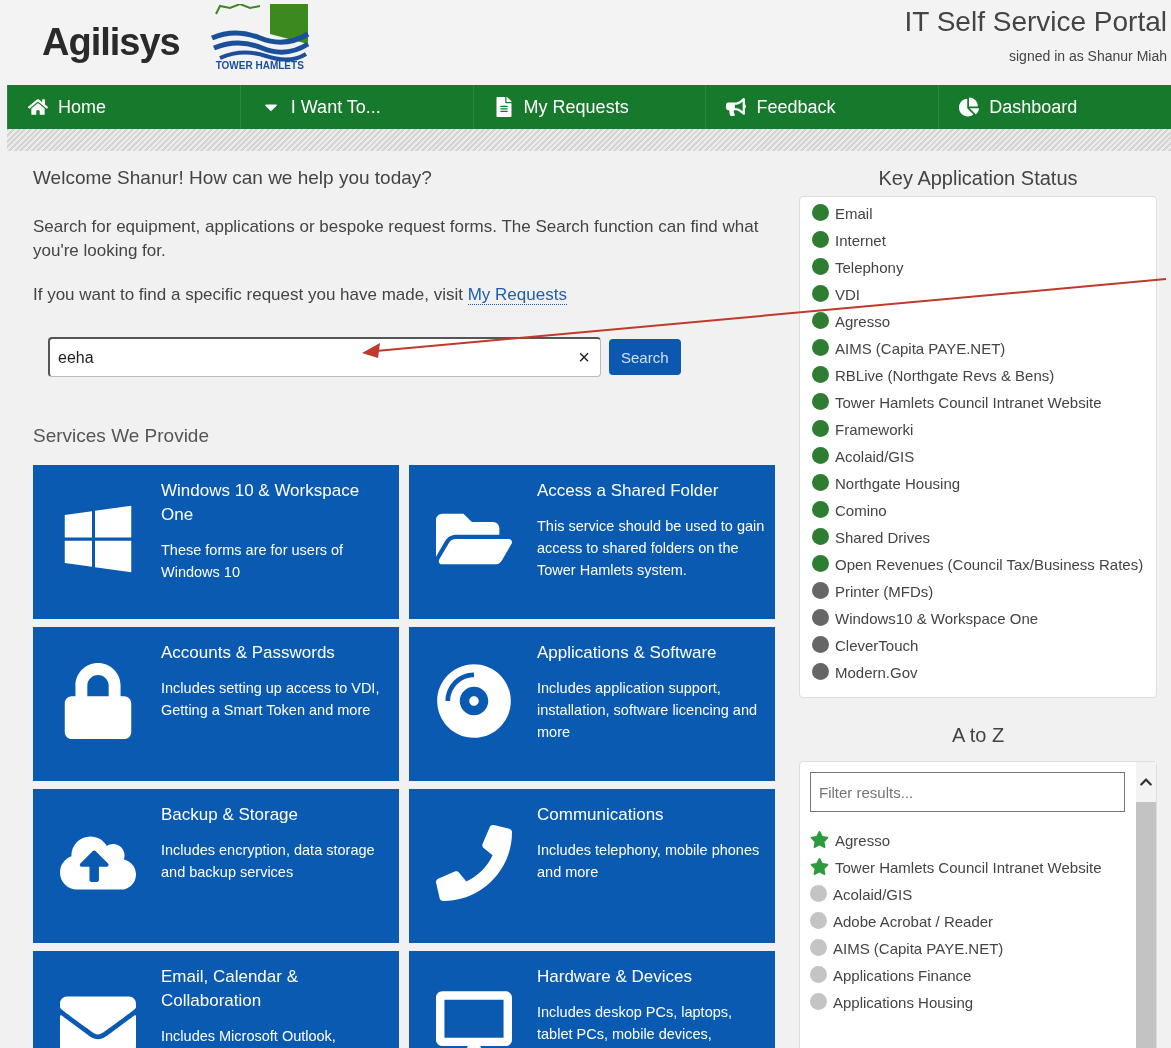 The image size is (1171, 1048). What do you see at coordinates (648, 710) in the screenshot?
I see `tile-description: Includes application support, installation, software licencing and more` at bounding box center [648, 710].